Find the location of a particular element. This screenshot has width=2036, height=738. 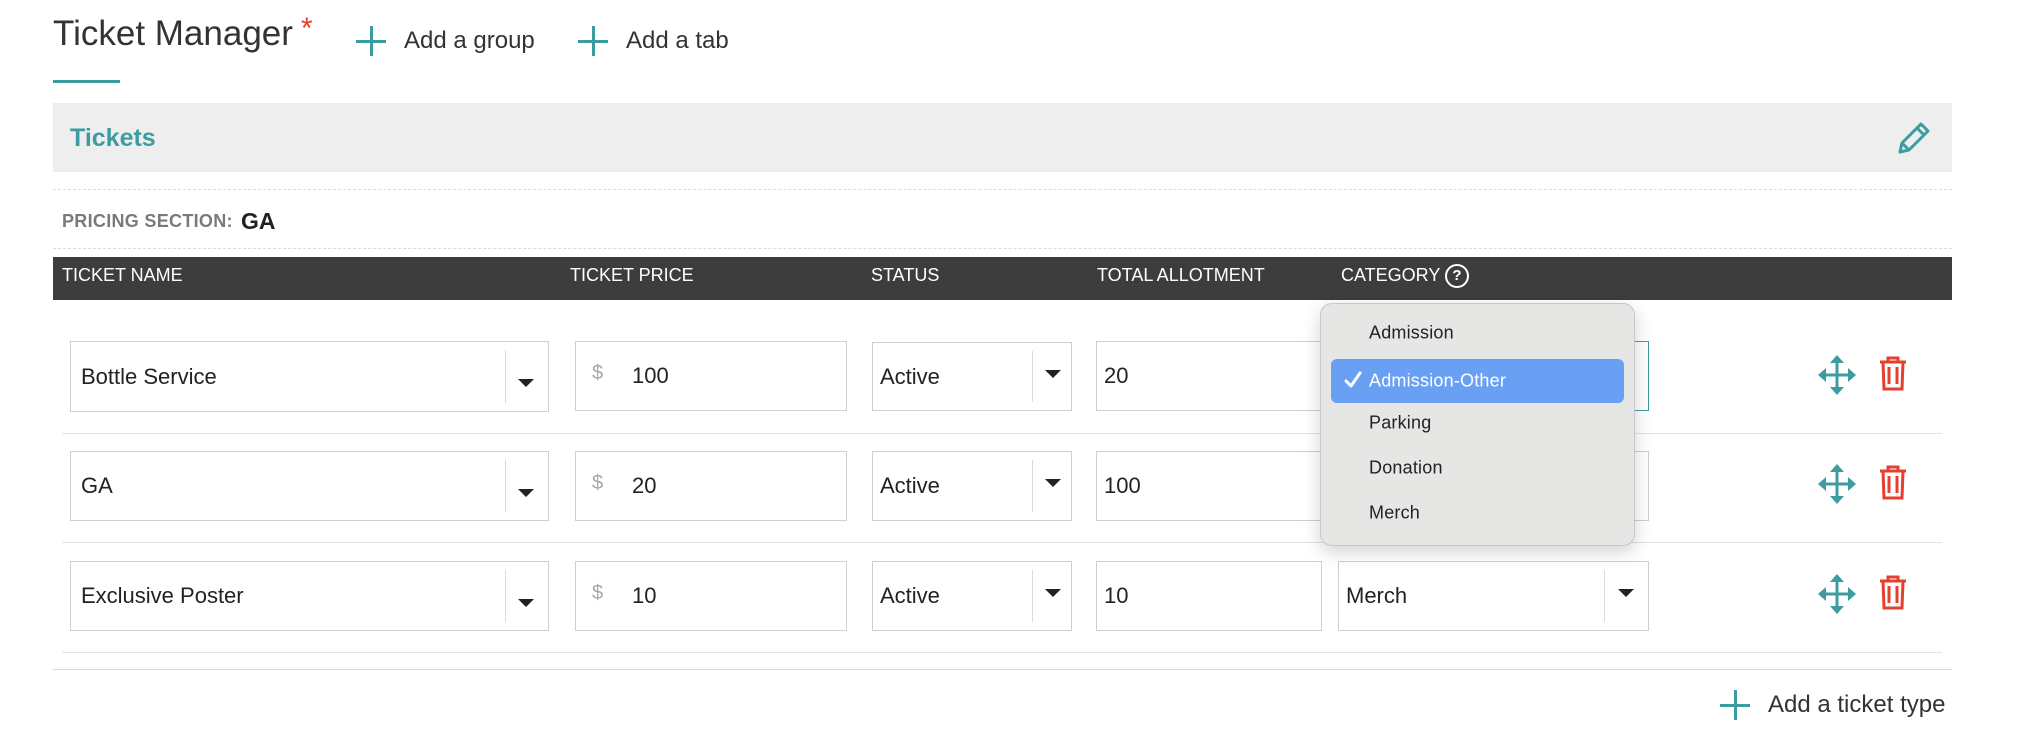

ticket-name-select: Exclusive Poster is located at coordinates (309, 596).